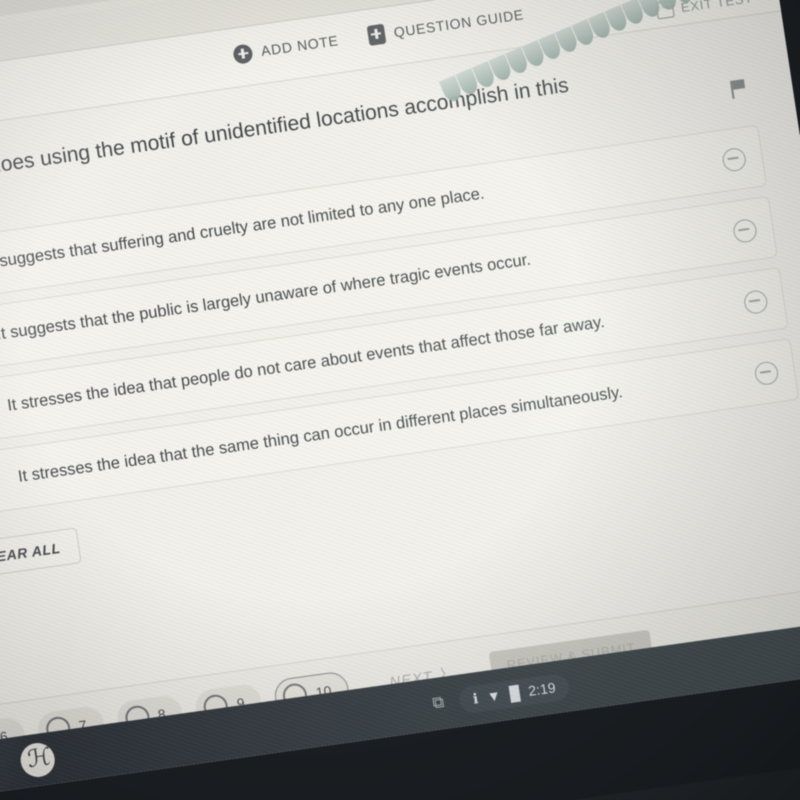 This screenshot has width=800, height=800. I want to click on question-guide-label: QUESTION GUIDE, so click(458, 23).